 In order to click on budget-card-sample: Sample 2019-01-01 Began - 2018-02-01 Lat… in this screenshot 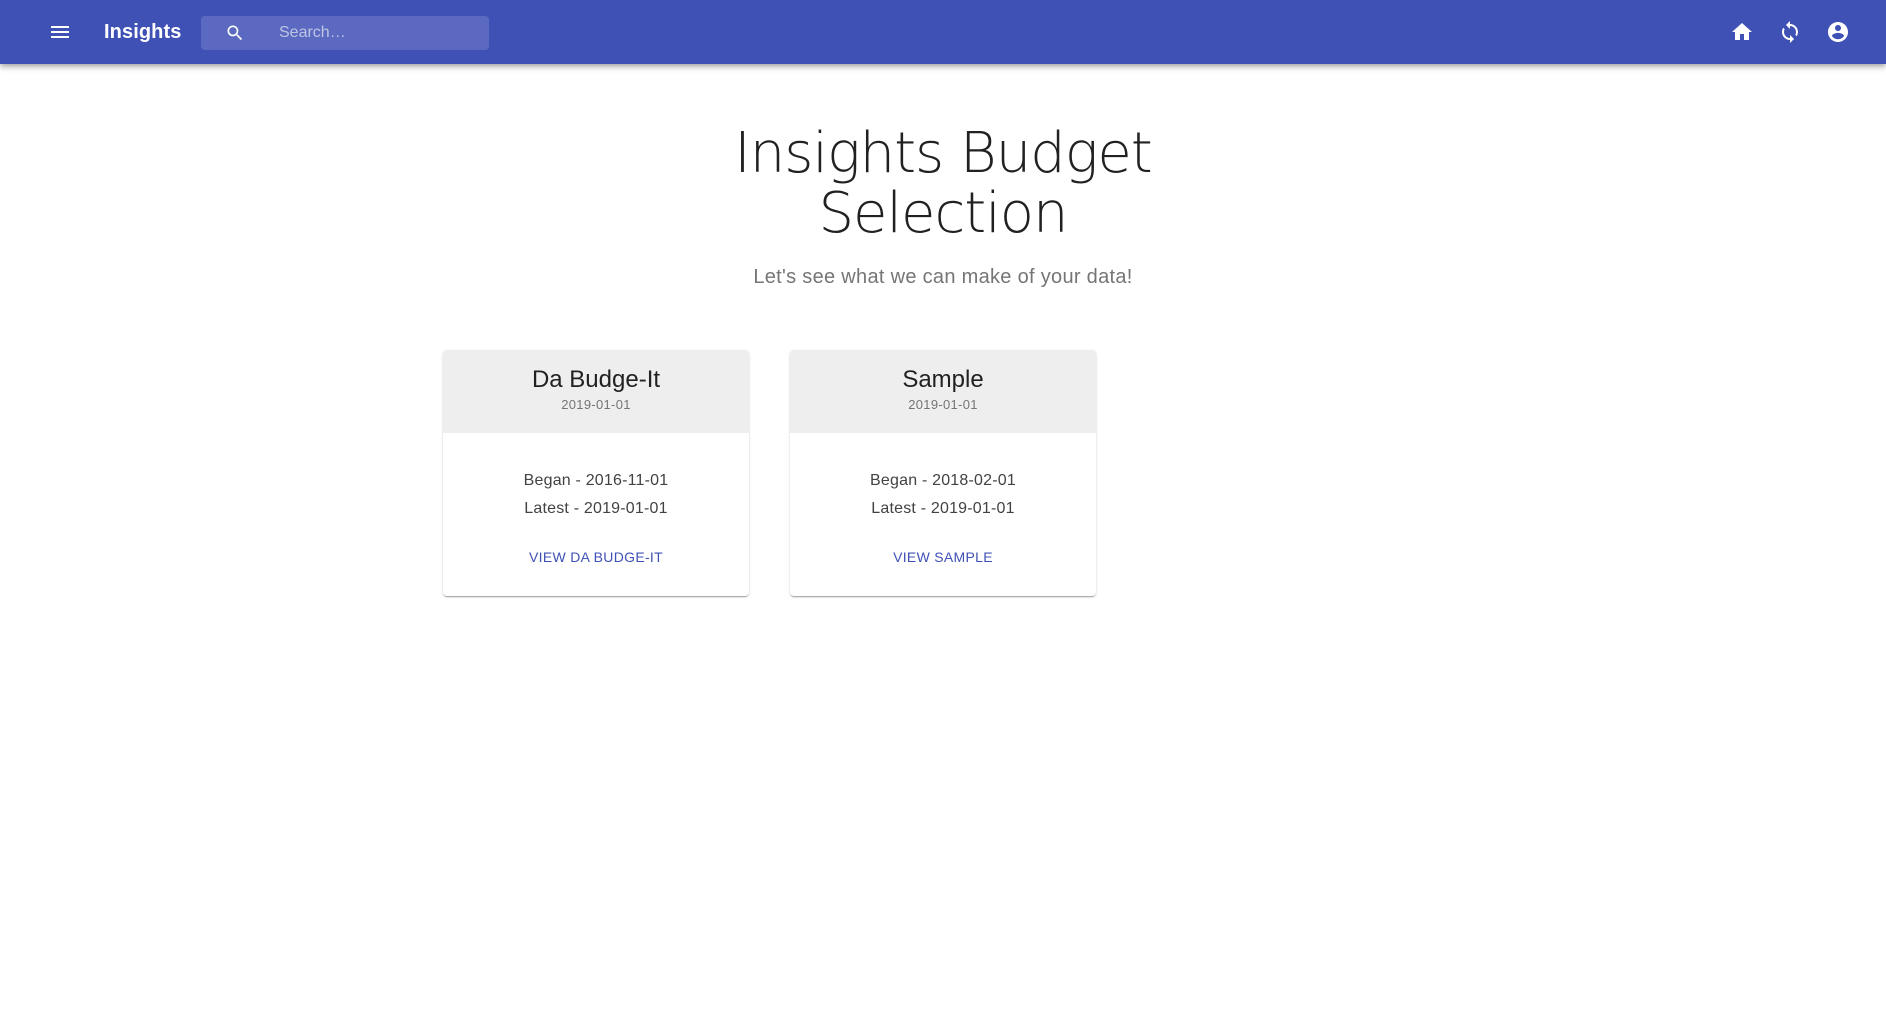, I will do `click(943, 473)`.